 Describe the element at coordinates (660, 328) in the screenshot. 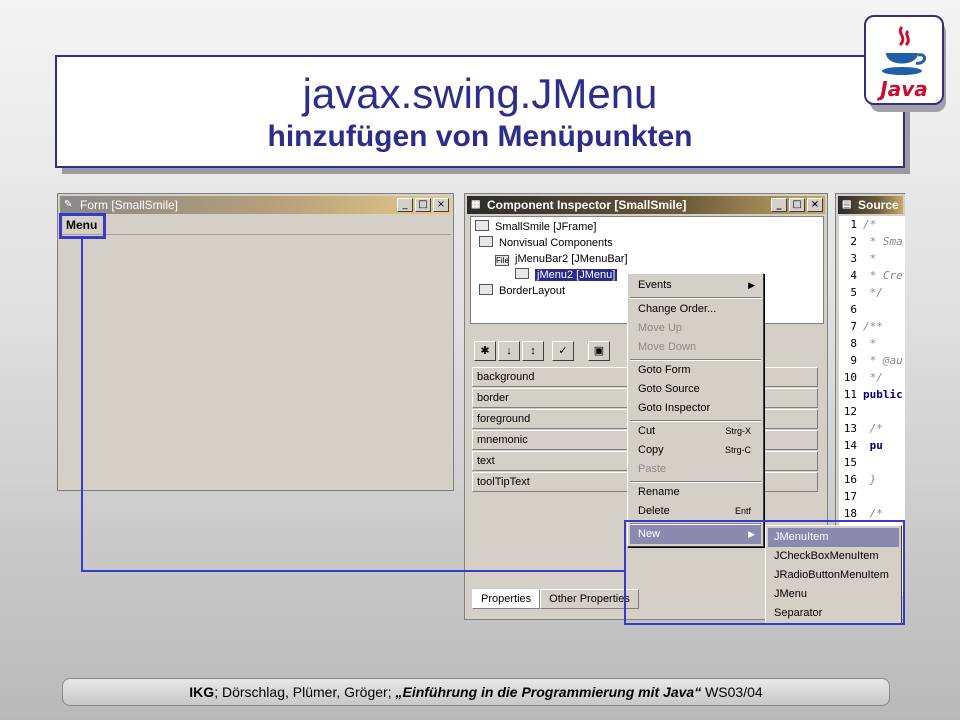

I see `menu-item-move-up: Move Up` at that location.